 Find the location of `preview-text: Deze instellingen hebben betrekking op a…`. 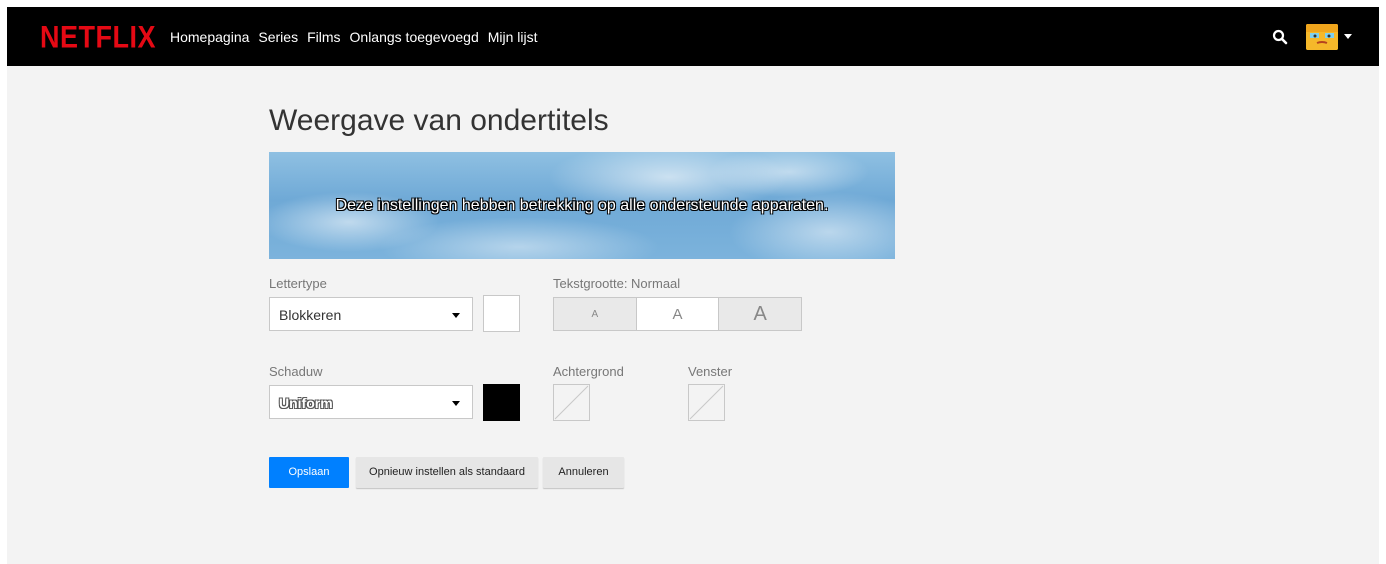

preview-text: Deze instellingen hebben betrekking op a… is located at coordinates (582, 205).